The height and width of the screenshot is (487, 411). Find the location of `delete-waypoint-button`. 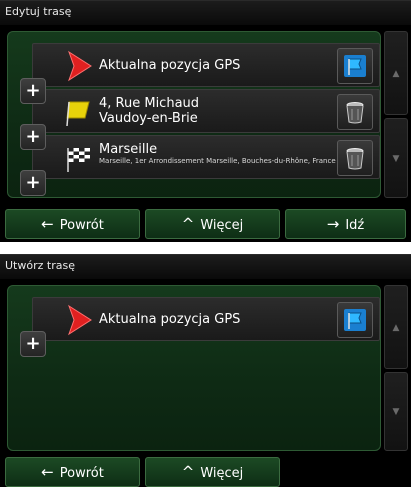

delete-waypoint-button is located at coordinates (355, 112).